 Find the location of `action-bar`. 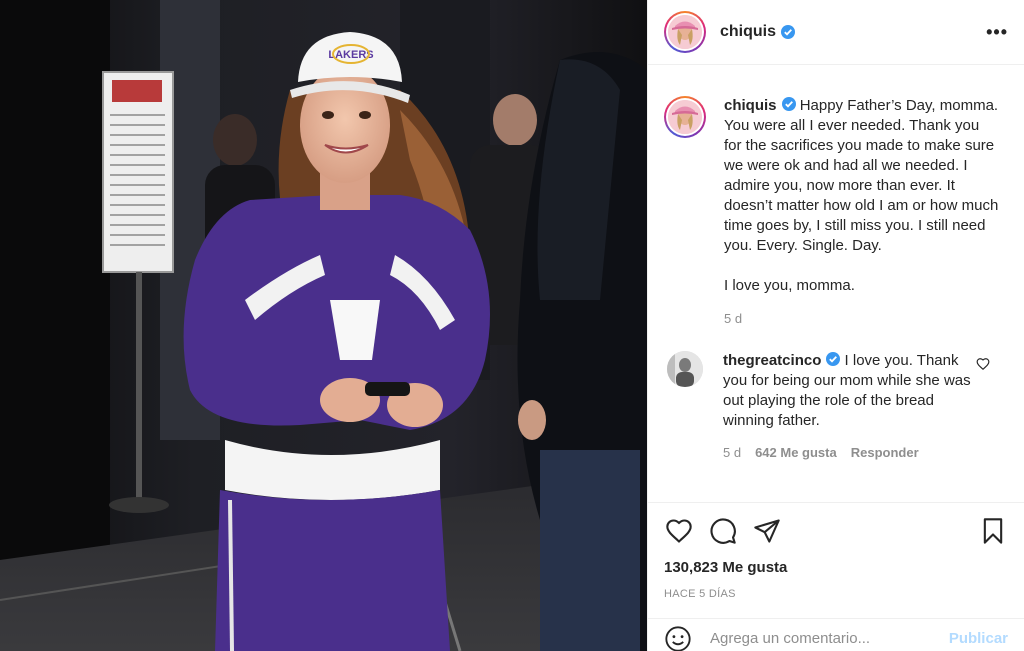

action-bar is located at coordinates (836, 531).